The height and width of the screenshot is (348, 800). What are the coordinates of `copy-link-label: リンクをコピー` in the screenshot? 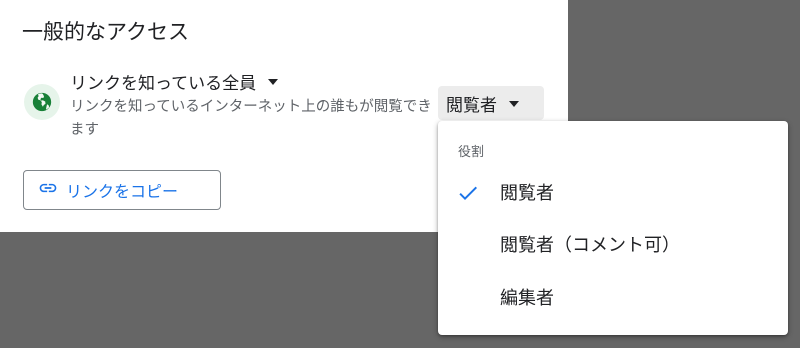 It's located at (122, 191).